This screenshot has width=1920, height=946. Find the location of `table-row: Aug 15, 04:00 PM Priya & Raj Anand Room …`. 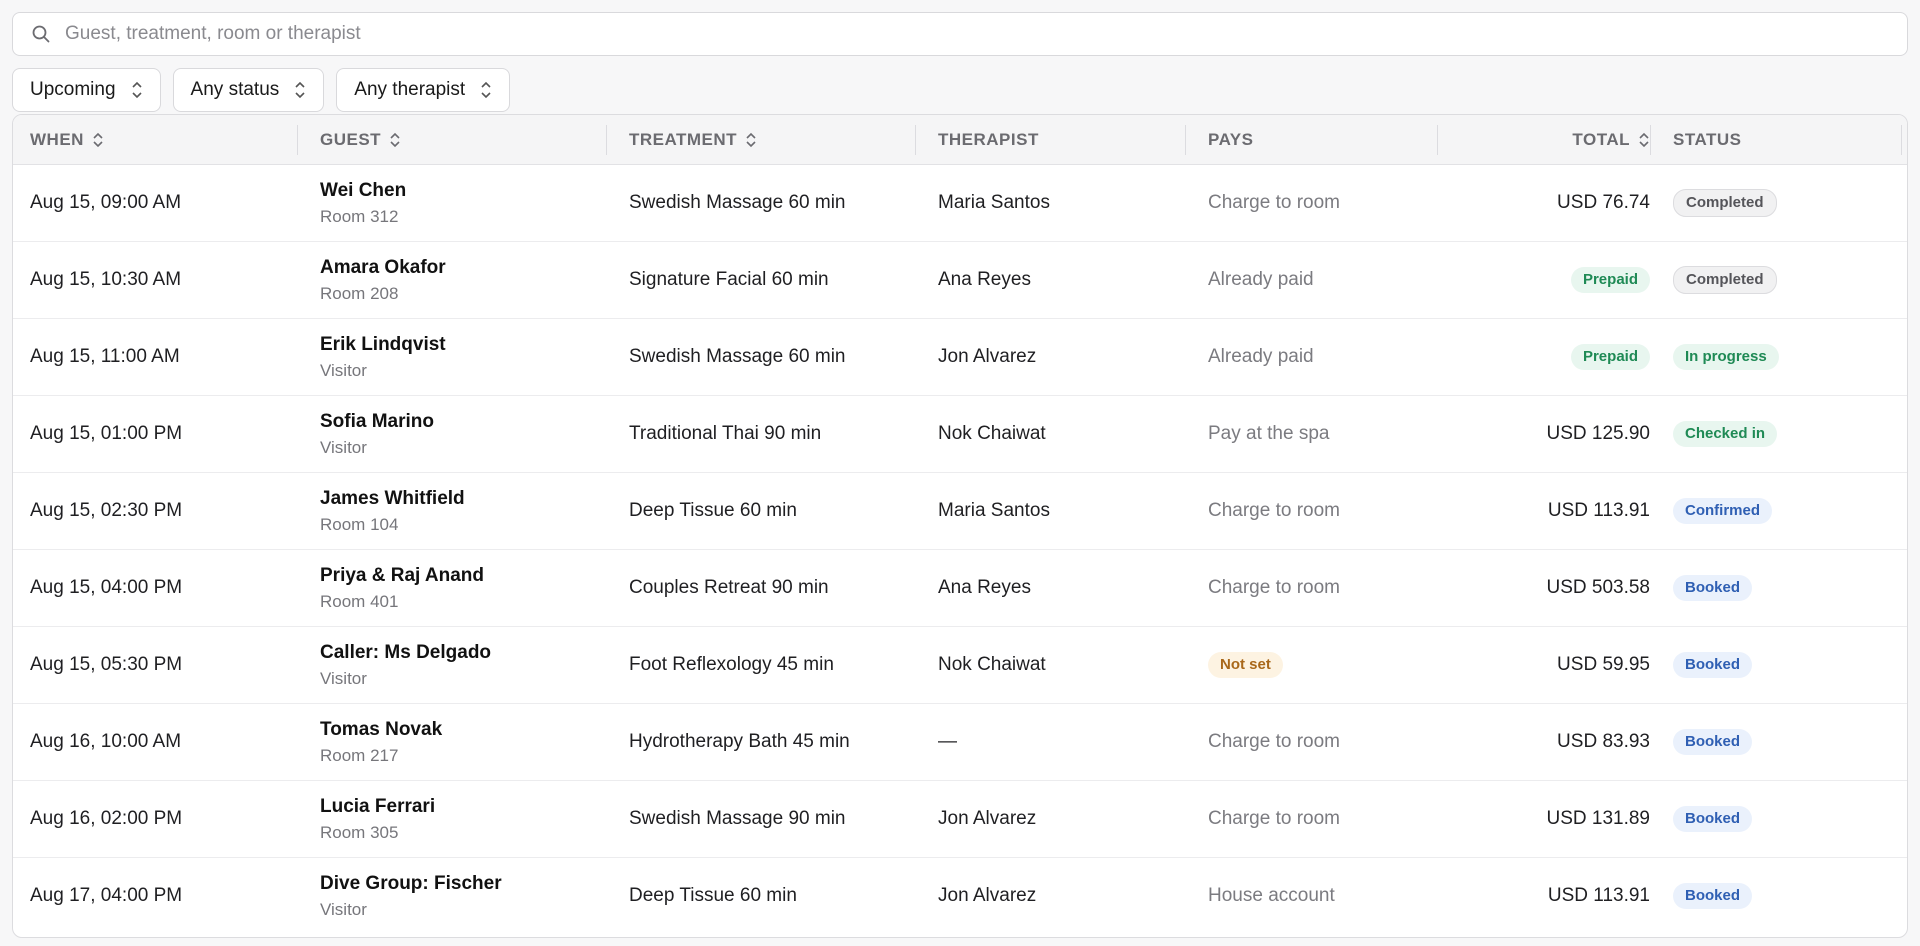

table-row: Aug 15, 04:00 PM Priya & Raj Anand Room … is located at coordinates (960, 588).